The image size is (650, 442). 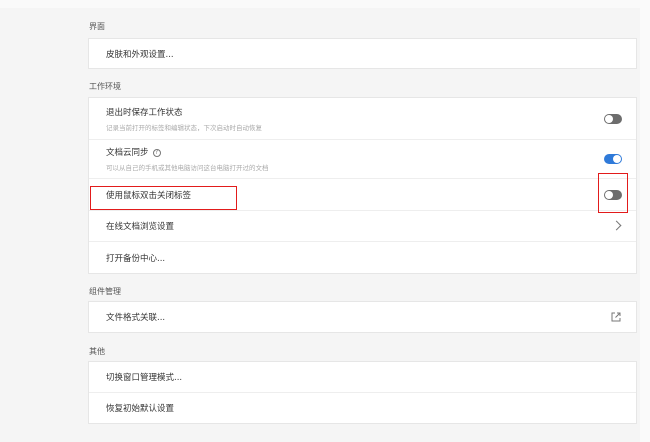 What do you see at coordinates (362, 408) in the screenshot?
I see `restore-defaults: 恢复初始默认设置` at bounding box center [362, 408].